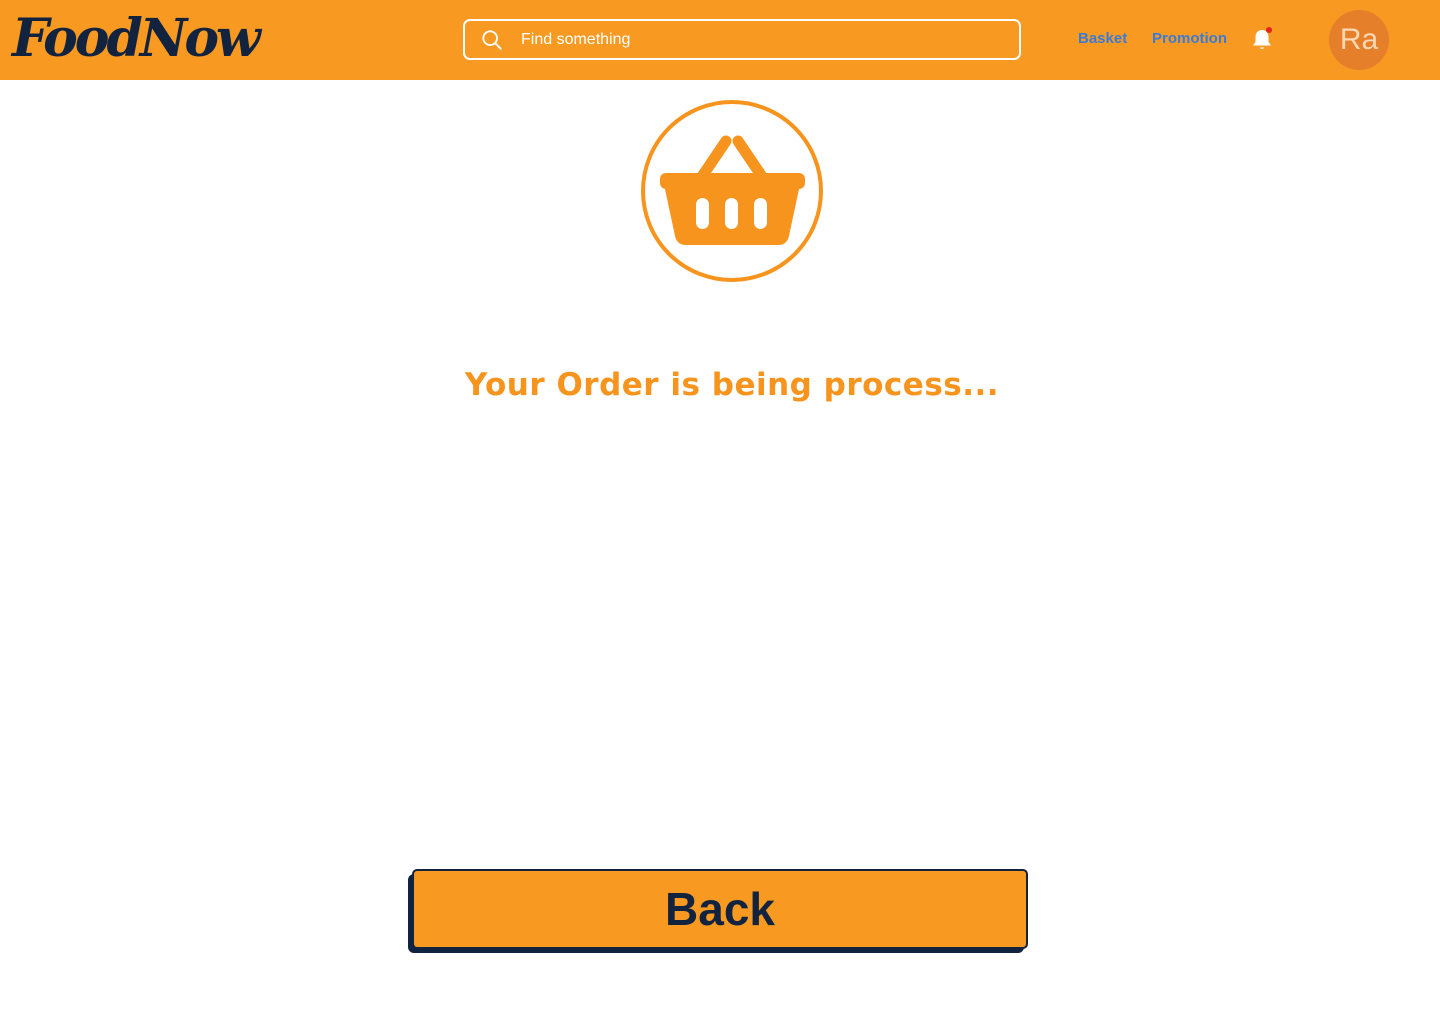 The width and height of the screenshot is (1440, 1024). Describe the element at coordinates (1359, 40) in the screenshot. I see `user-avatar: Ra` at that location.